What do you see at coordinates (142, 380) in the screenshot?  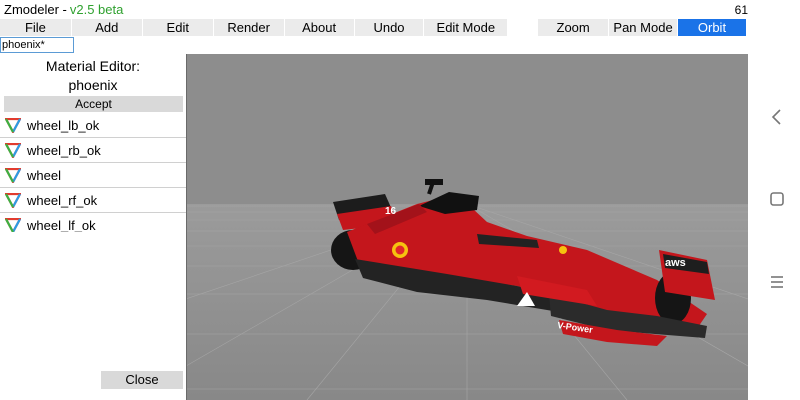 I see `close-button: Close` at bounding box center [142, 380].